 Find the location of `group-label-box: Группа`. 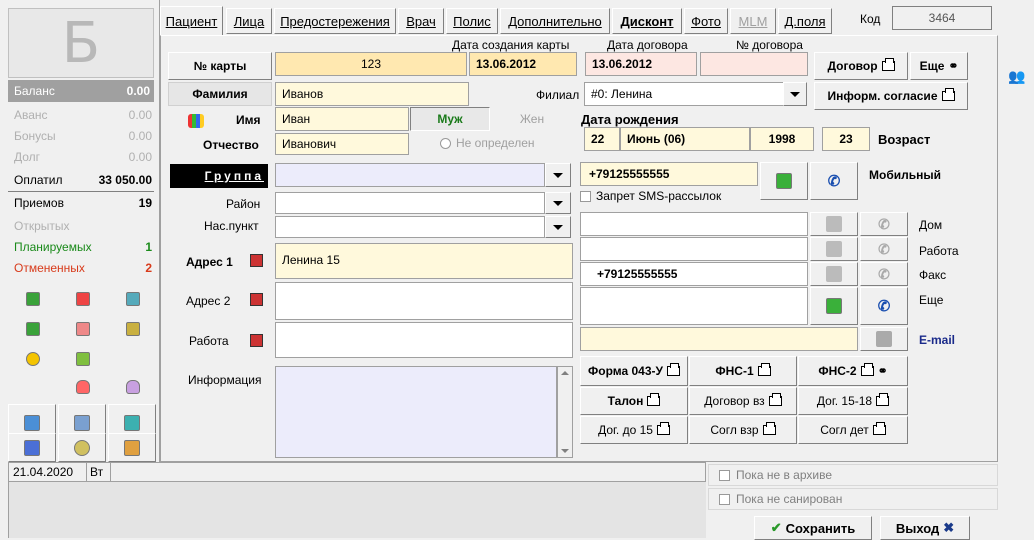

group-label-box: Группа is located at coordinates (219, 176).